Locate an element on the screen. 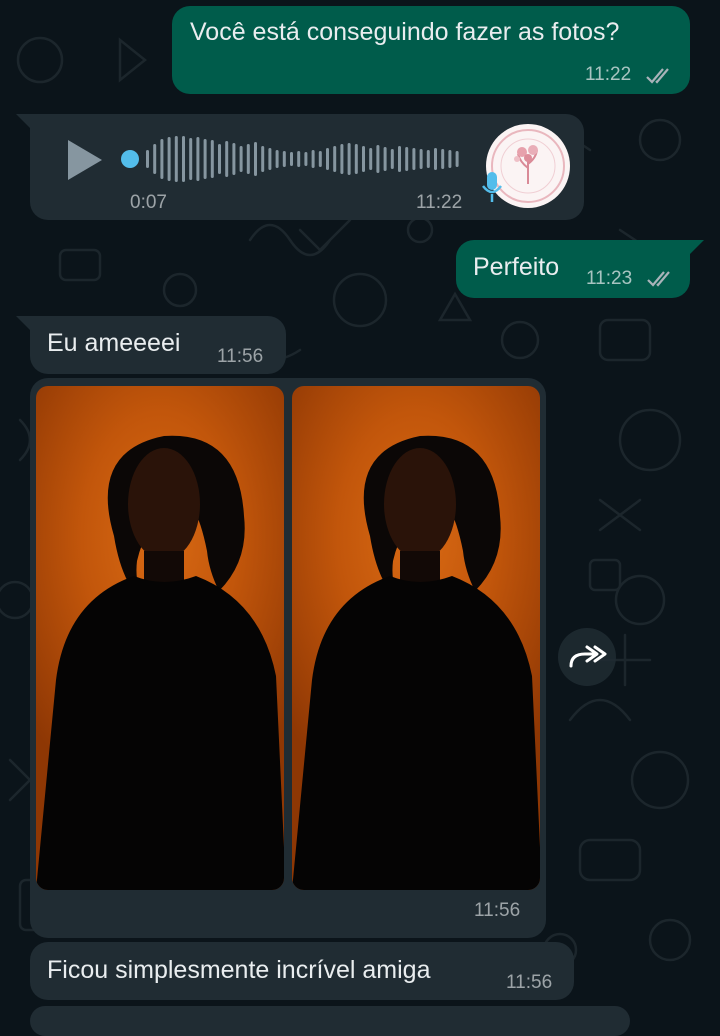 The height and width of the screenshot is (1036, 720). message-text: Ficou simplesmente incrível amiga is located at coordinates (239, 970).